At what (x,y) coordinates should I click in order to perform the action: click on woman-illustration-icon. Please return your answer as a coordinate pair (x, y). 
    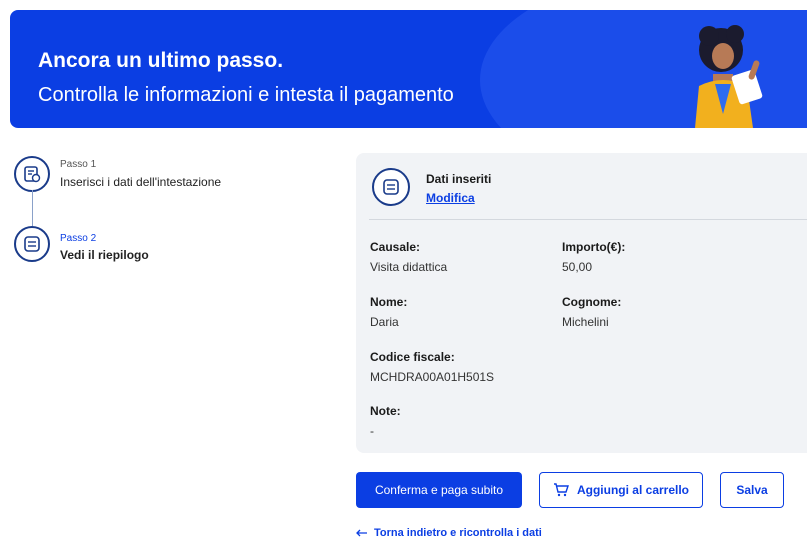
    Looking at the image, I should click on (729, 76).